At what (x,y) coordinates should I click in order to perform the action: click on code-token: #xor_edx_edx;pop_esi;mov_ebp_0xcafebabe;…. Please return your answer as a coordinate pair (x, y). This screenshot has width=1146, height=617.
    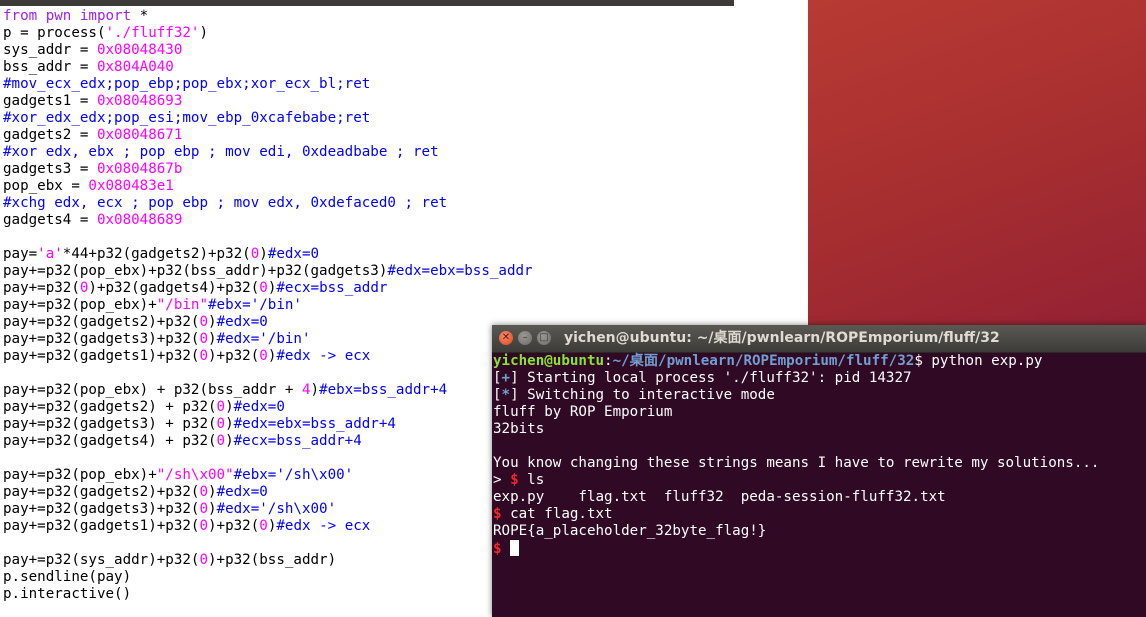
    Looking at the image, I should click on (187, 118).